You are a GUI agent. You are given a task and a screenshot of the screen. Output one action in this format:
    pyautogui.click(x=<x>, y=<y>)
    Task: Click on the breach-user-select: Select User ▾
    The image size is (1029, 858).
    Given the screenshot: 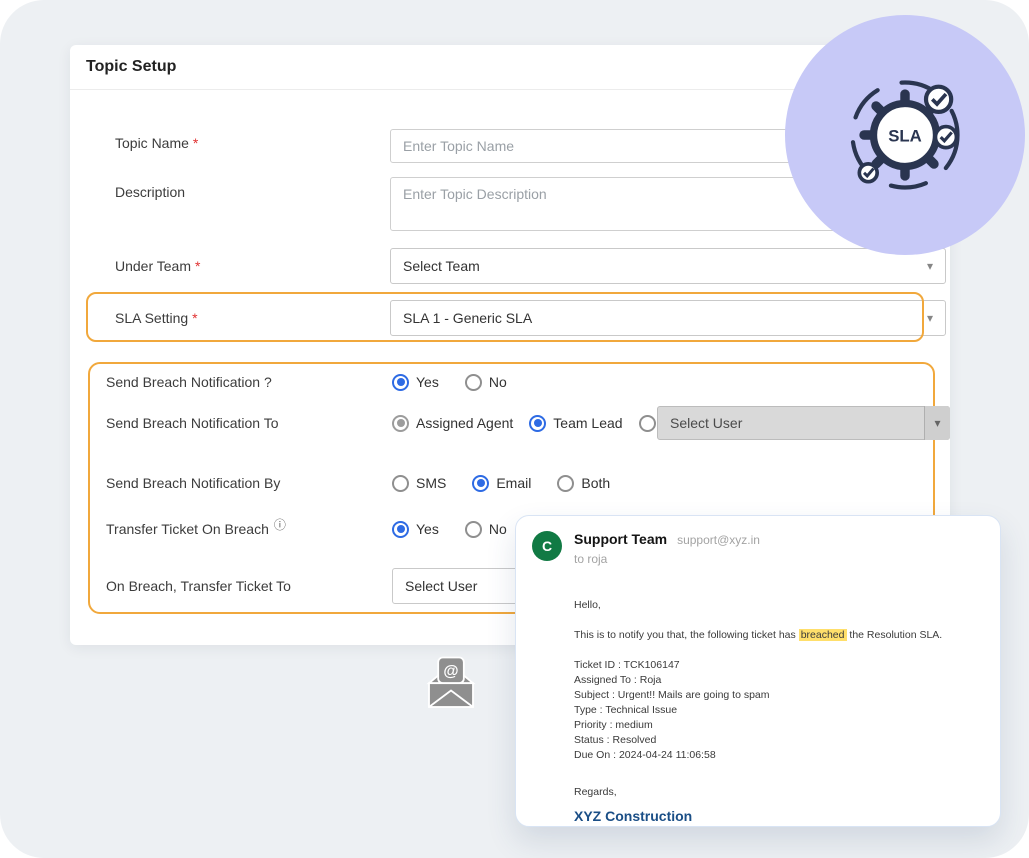 What is the action you would take?
    pyautogui.click(x=803, y=423)
    